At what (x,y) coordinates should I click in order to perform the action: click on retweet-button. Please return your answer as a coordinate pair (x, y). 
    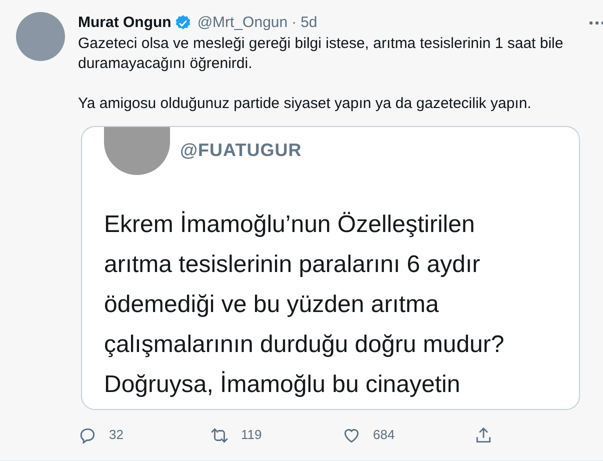
    Looking at the image, I should click on (219, 435).